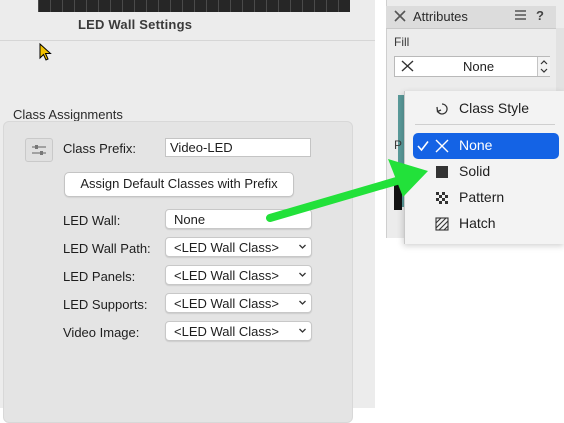 The height and width of the screenshot is (423, 564). Describe the element at coordinates (471, 17) in the screenshot. I see `palette-header` at that location.